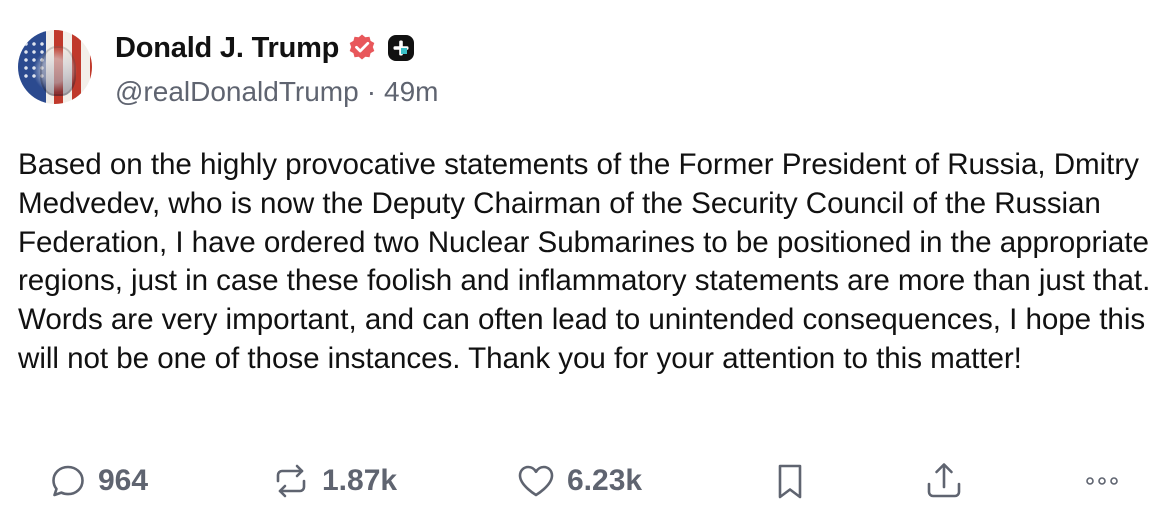  What do you see at coordinates (123, 480) in the screenshot?
I see `reply-count: 964` at bounding box center [123, 480].